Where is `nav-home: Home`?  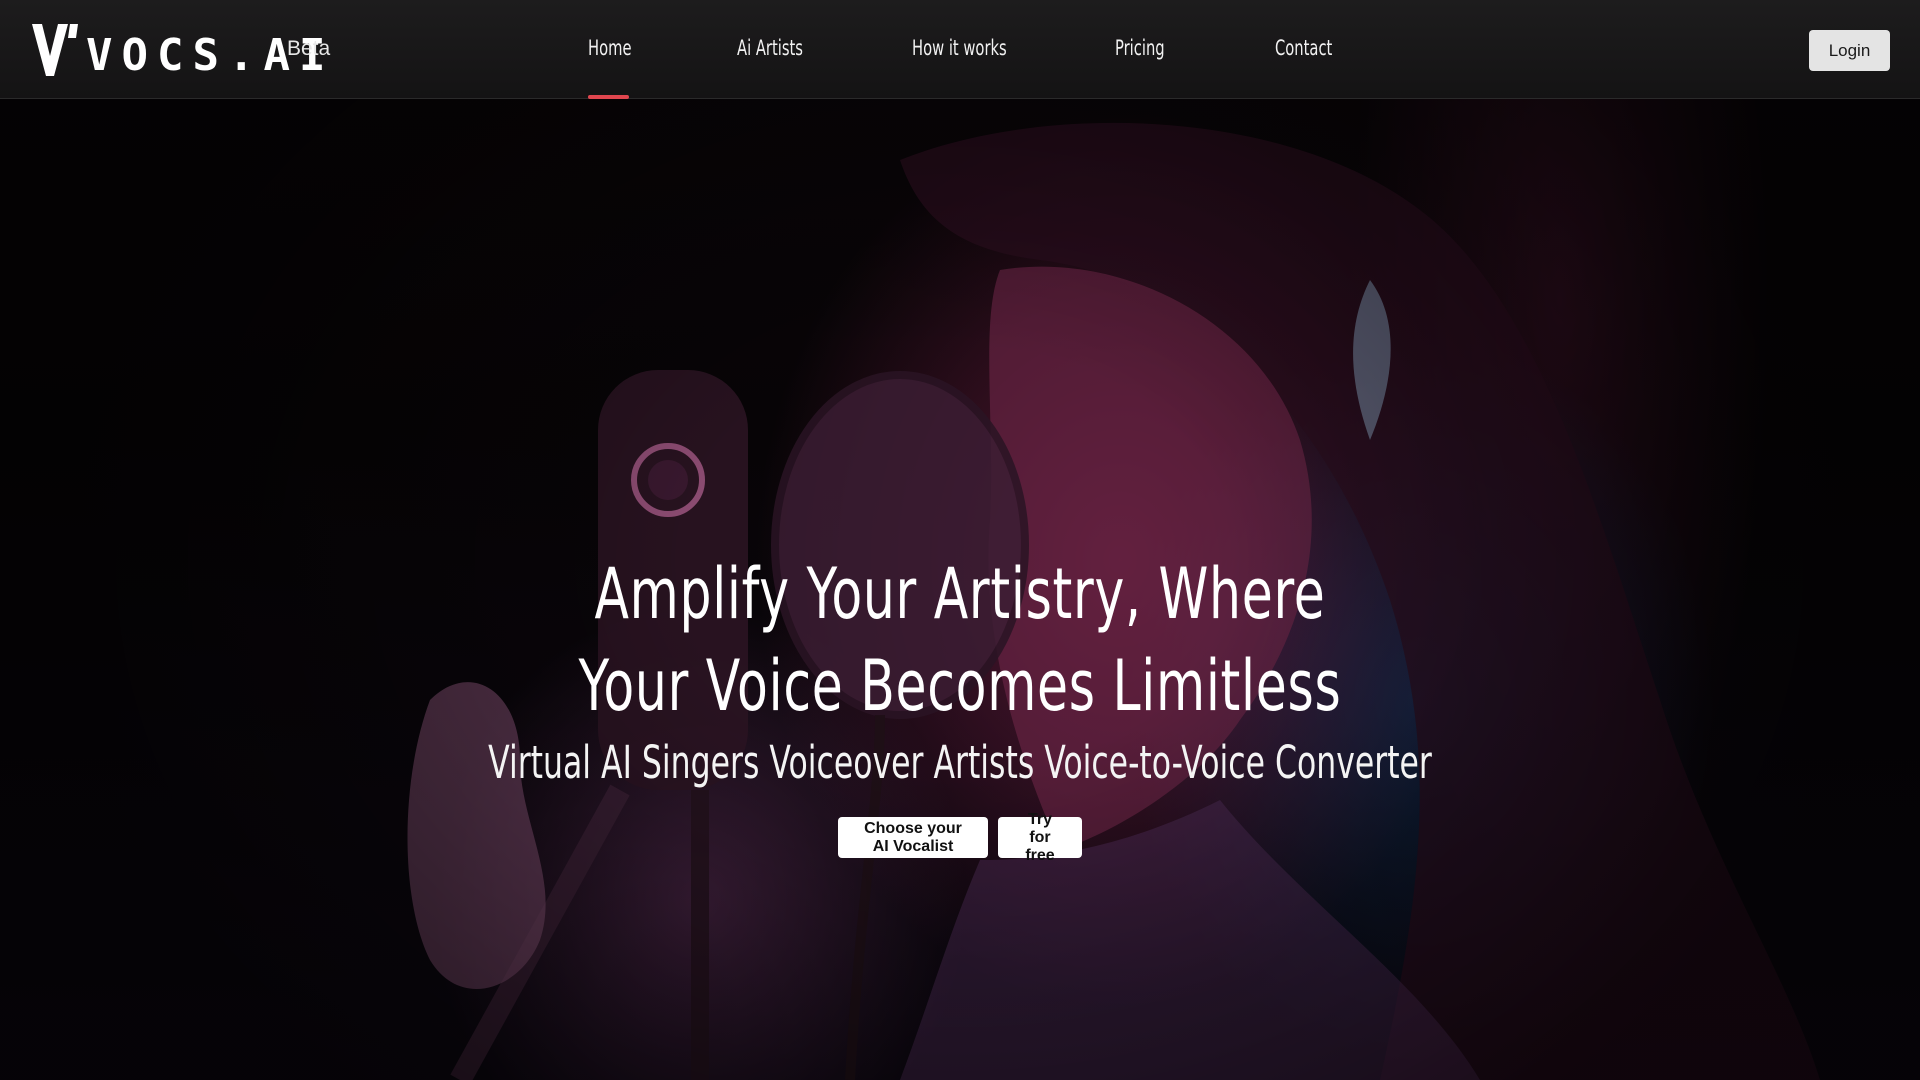 nav-home: Home is located at coordinates (610, 48).